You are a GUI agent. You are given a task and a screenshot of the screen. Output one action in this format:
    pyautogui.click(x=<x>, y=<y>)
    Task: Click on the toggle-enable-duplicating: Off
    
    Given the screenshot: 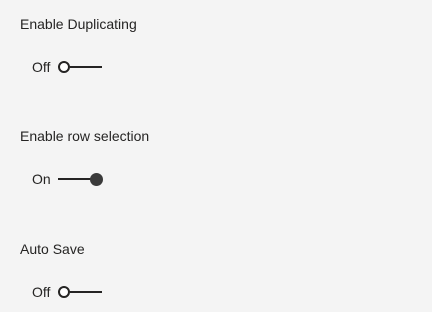 What is the action you would take?
    pyautogui.click(x=68, y=67)
    